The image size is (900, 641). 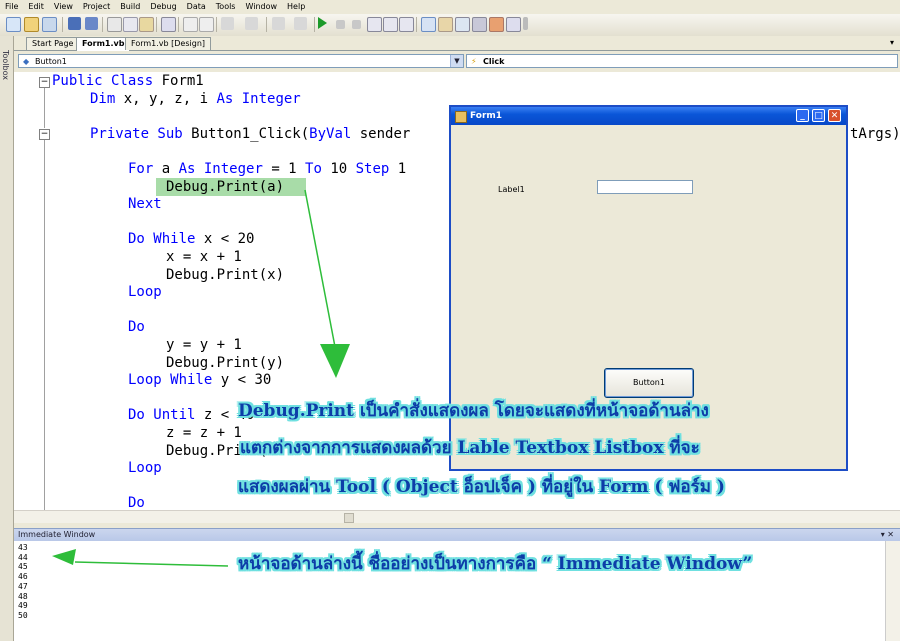 What do you see at coordinates (349, 518) in the screenshot?
I see `scroll-thumb` at bounding box center [349, 518].